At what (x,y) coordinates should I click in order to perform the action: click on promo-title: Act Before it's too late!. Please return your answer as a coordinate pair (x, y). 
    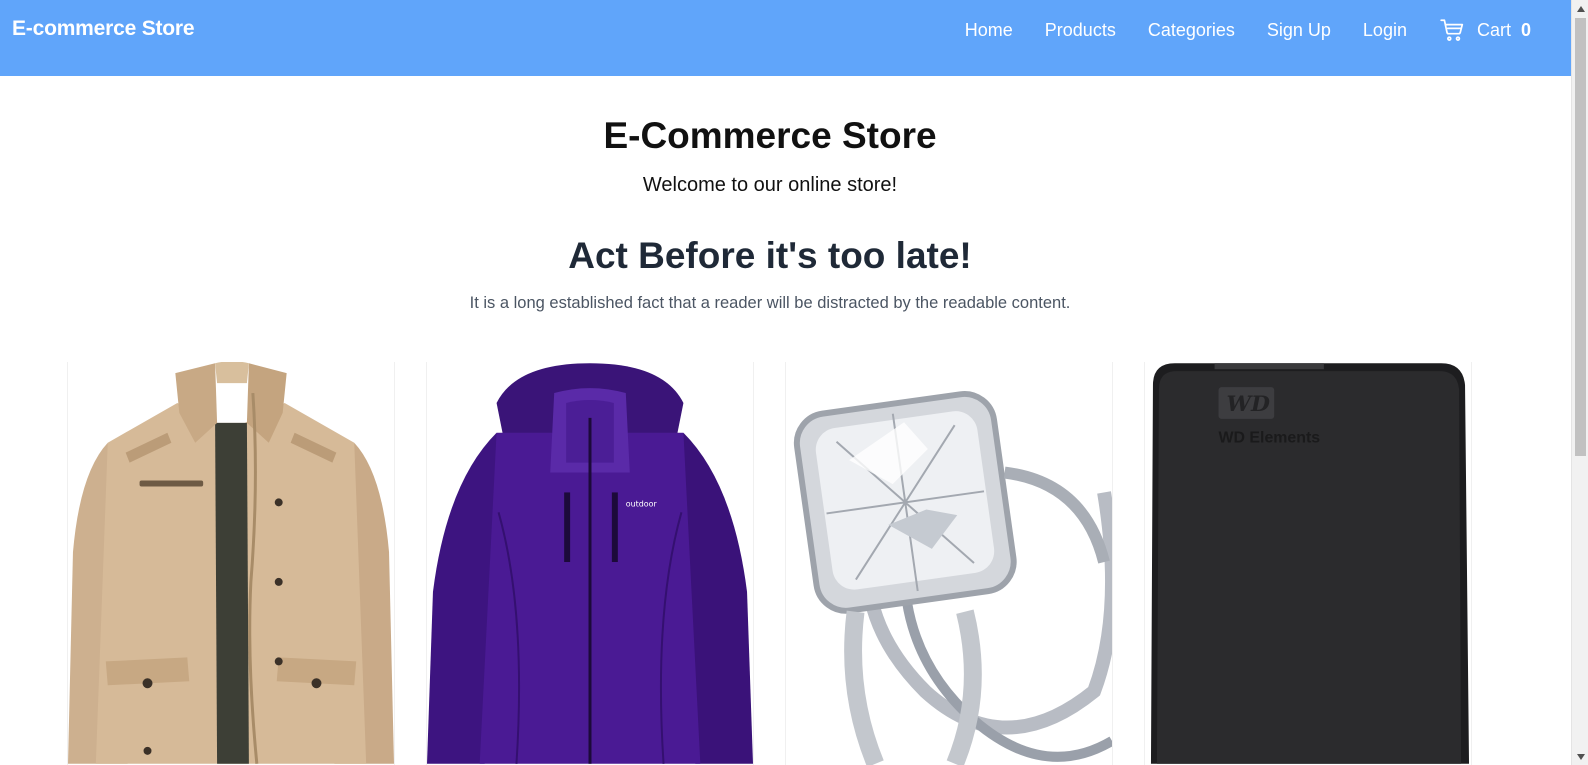
    Looking at the image, I should click on (770, 255).